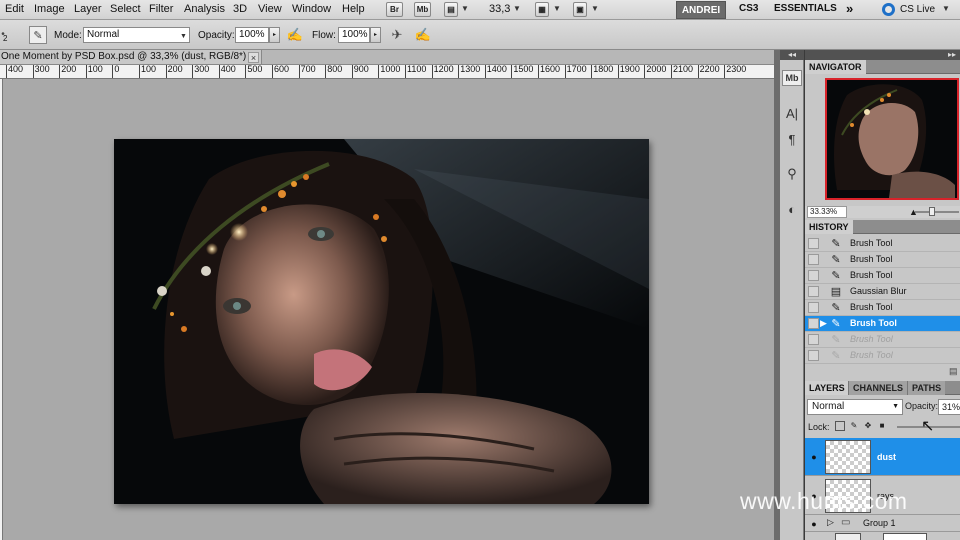  I want to click on lock-image-pixels-icon: ✎, so click(854, 426).